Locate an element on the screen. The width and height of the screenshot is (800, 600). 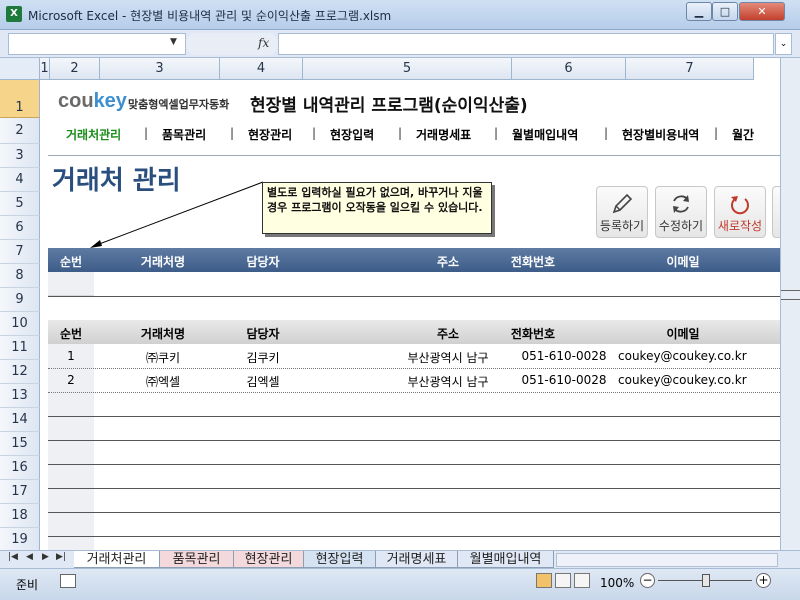
zoom-level: 100% is located at coordinates (617, 583).